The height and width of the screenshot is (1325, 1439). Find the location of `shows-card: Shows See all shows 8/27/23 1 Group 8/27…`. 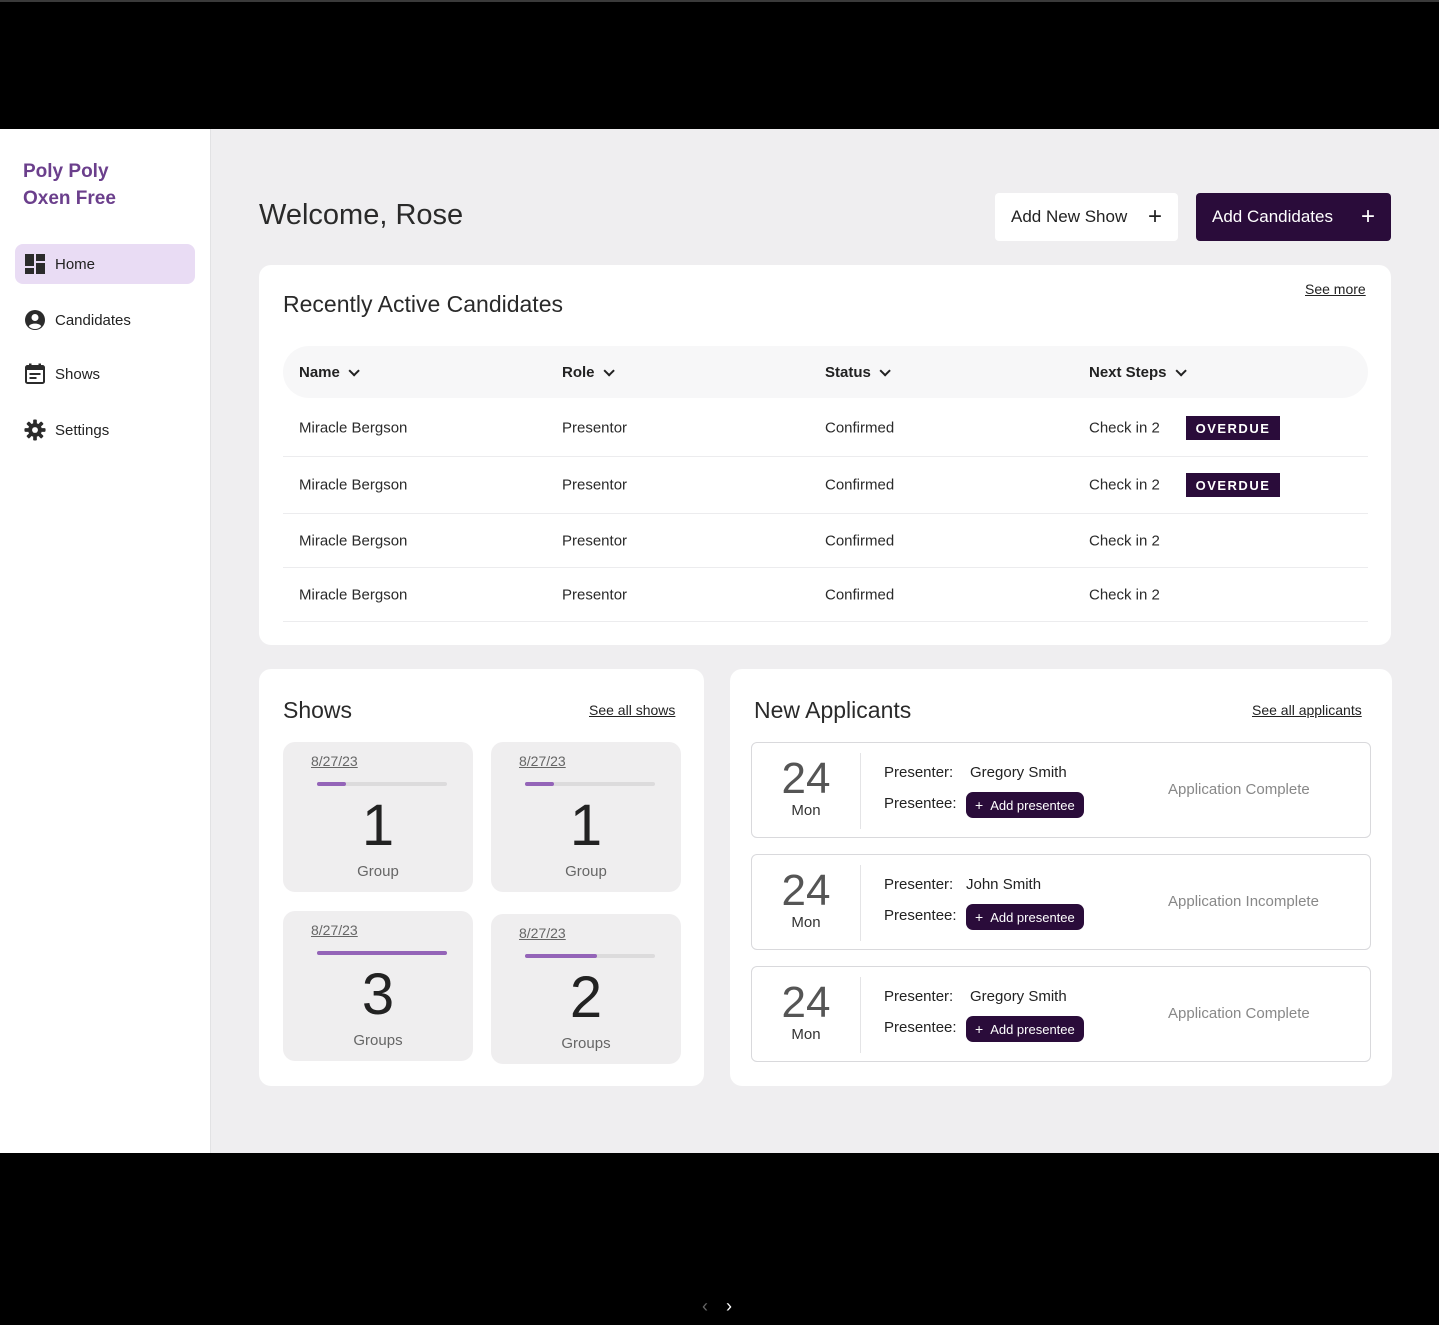

shows-card: Shows See all shows 8/27/23 1 Group 8/27… is located at coordinates (481, 877).